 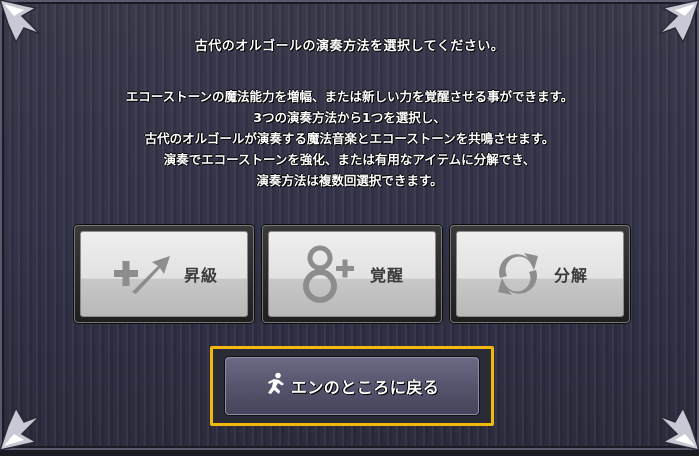 I want to click on description-line: 古代のオルゴールが演奏する魔法音楽とエコーストーンを共鳴させます。, so click(x=349, y=138).